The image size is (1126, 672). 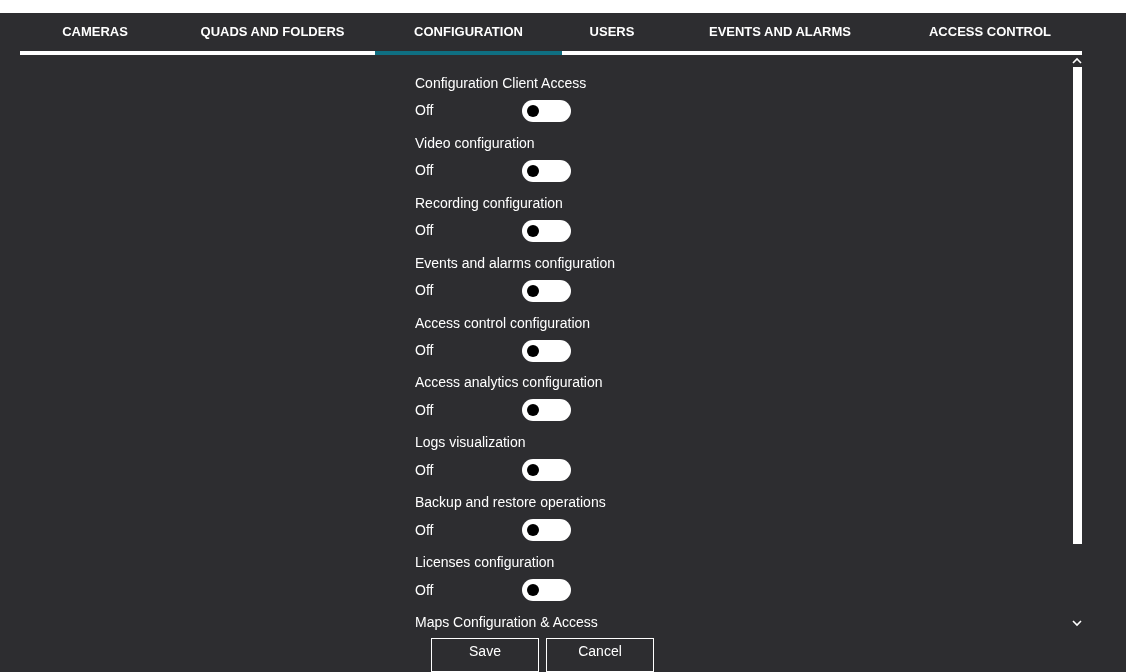 I want to click on dialog-button: Save, so click(x=485, y=655).